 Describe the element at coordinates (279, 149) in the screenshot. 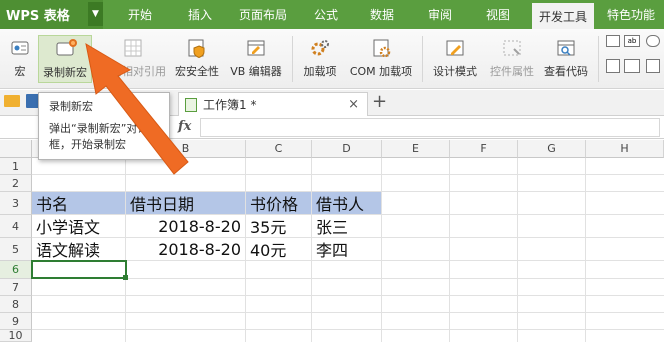

I see `column-header-c: C` at that location.